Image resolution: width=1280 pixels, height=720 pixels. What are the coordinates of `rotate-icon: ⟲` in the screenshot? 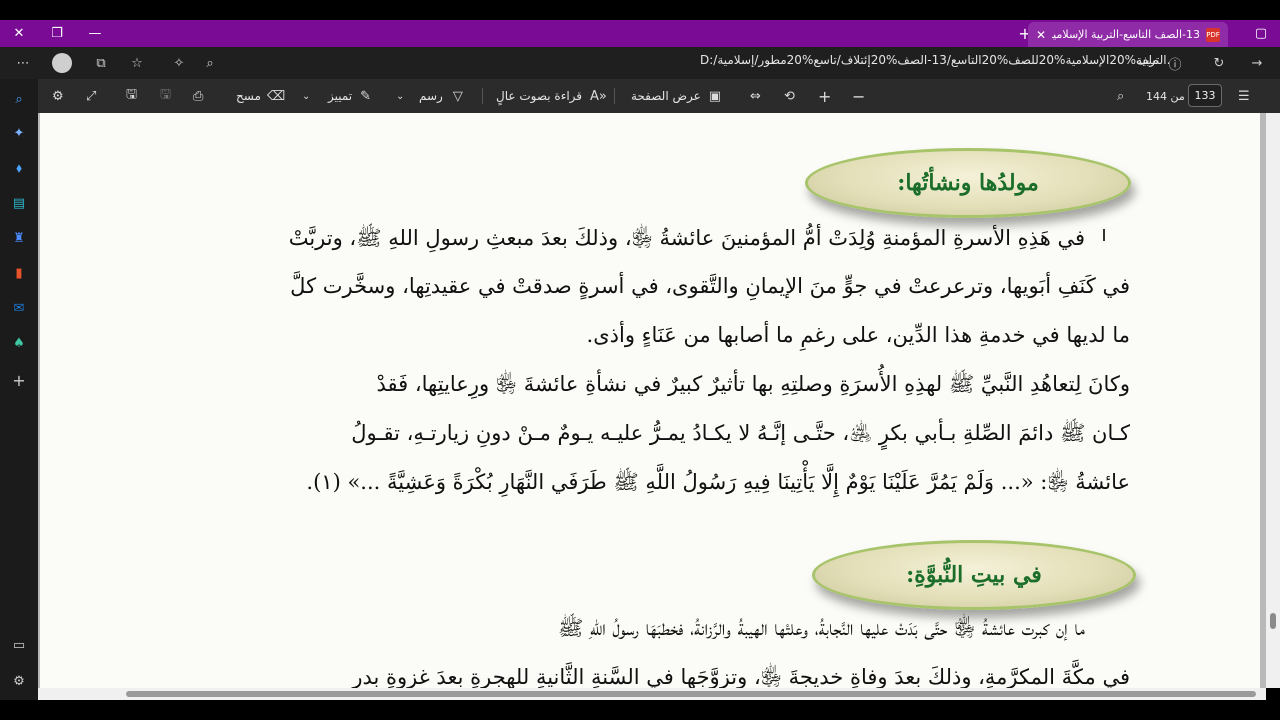 It's located at (789, 96).